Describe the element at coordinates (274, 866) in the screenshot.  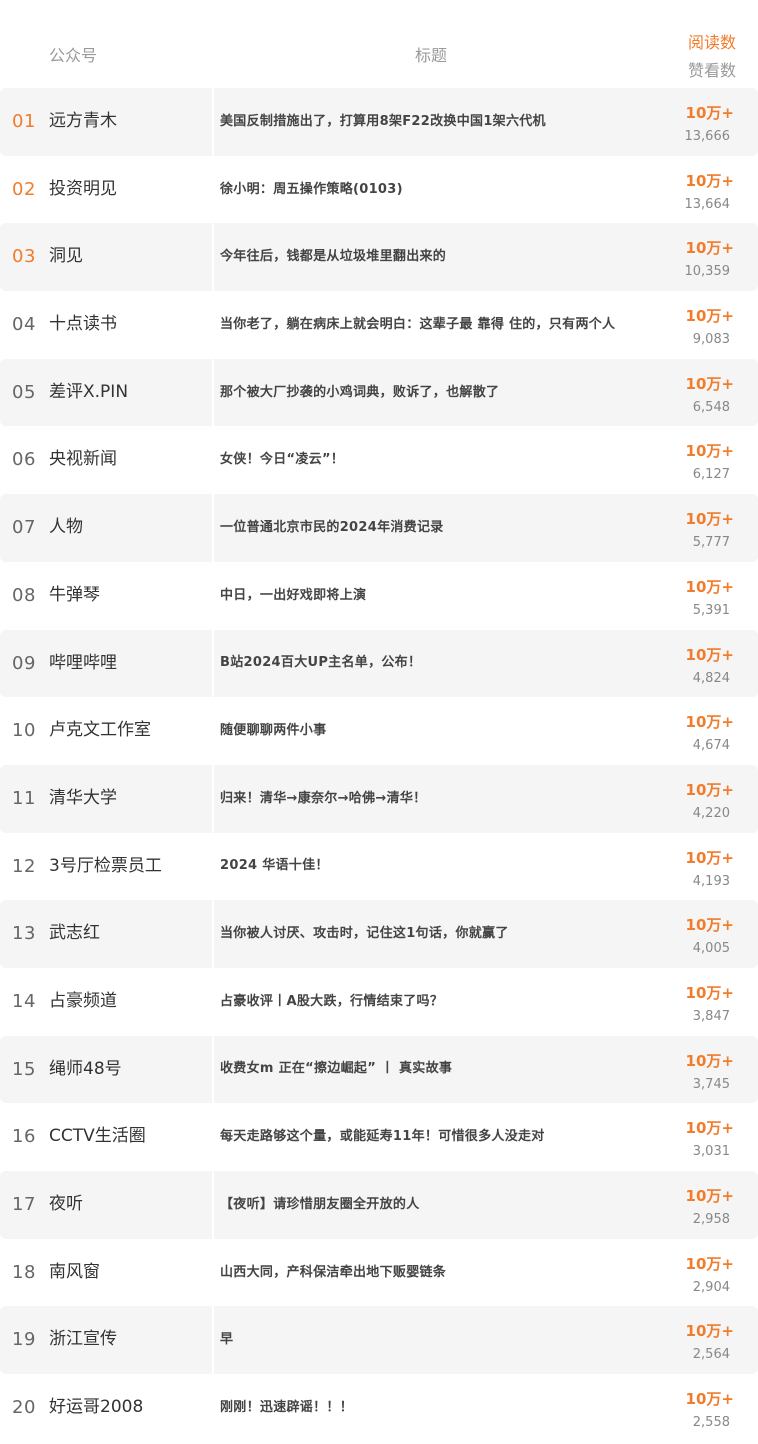
I see `article-title: 2024 华语十佳！` at that location.